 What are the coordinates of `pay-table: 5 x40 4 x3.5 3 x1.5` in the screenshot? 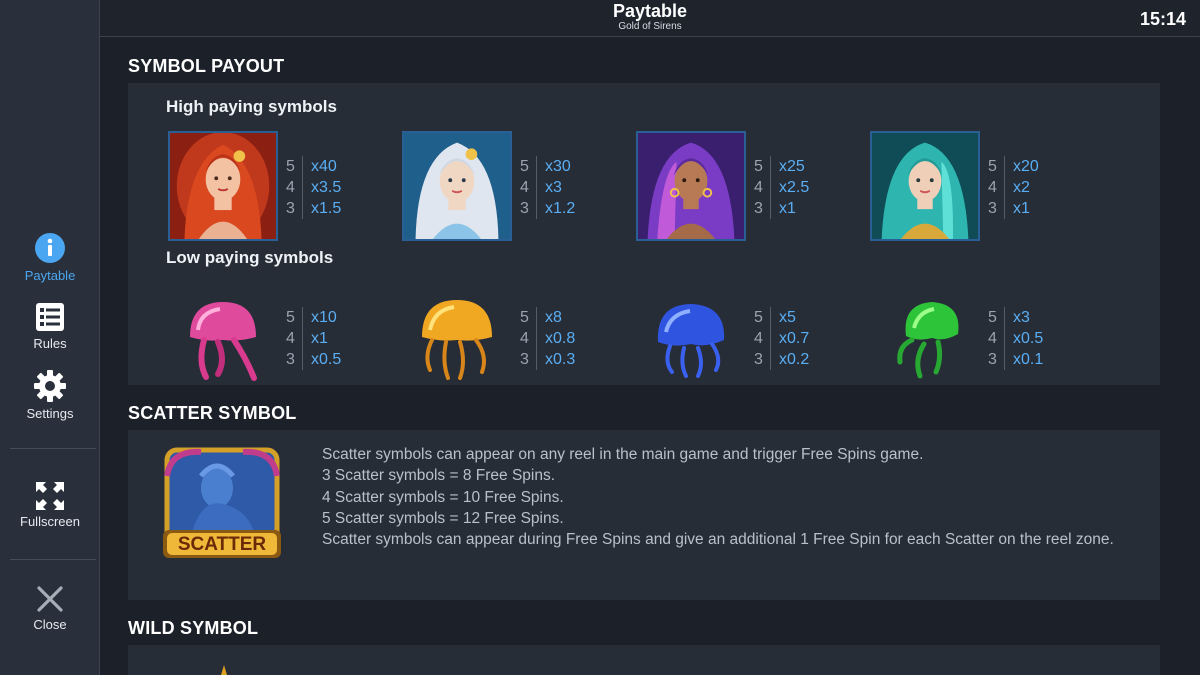 It's located at (313, 187).